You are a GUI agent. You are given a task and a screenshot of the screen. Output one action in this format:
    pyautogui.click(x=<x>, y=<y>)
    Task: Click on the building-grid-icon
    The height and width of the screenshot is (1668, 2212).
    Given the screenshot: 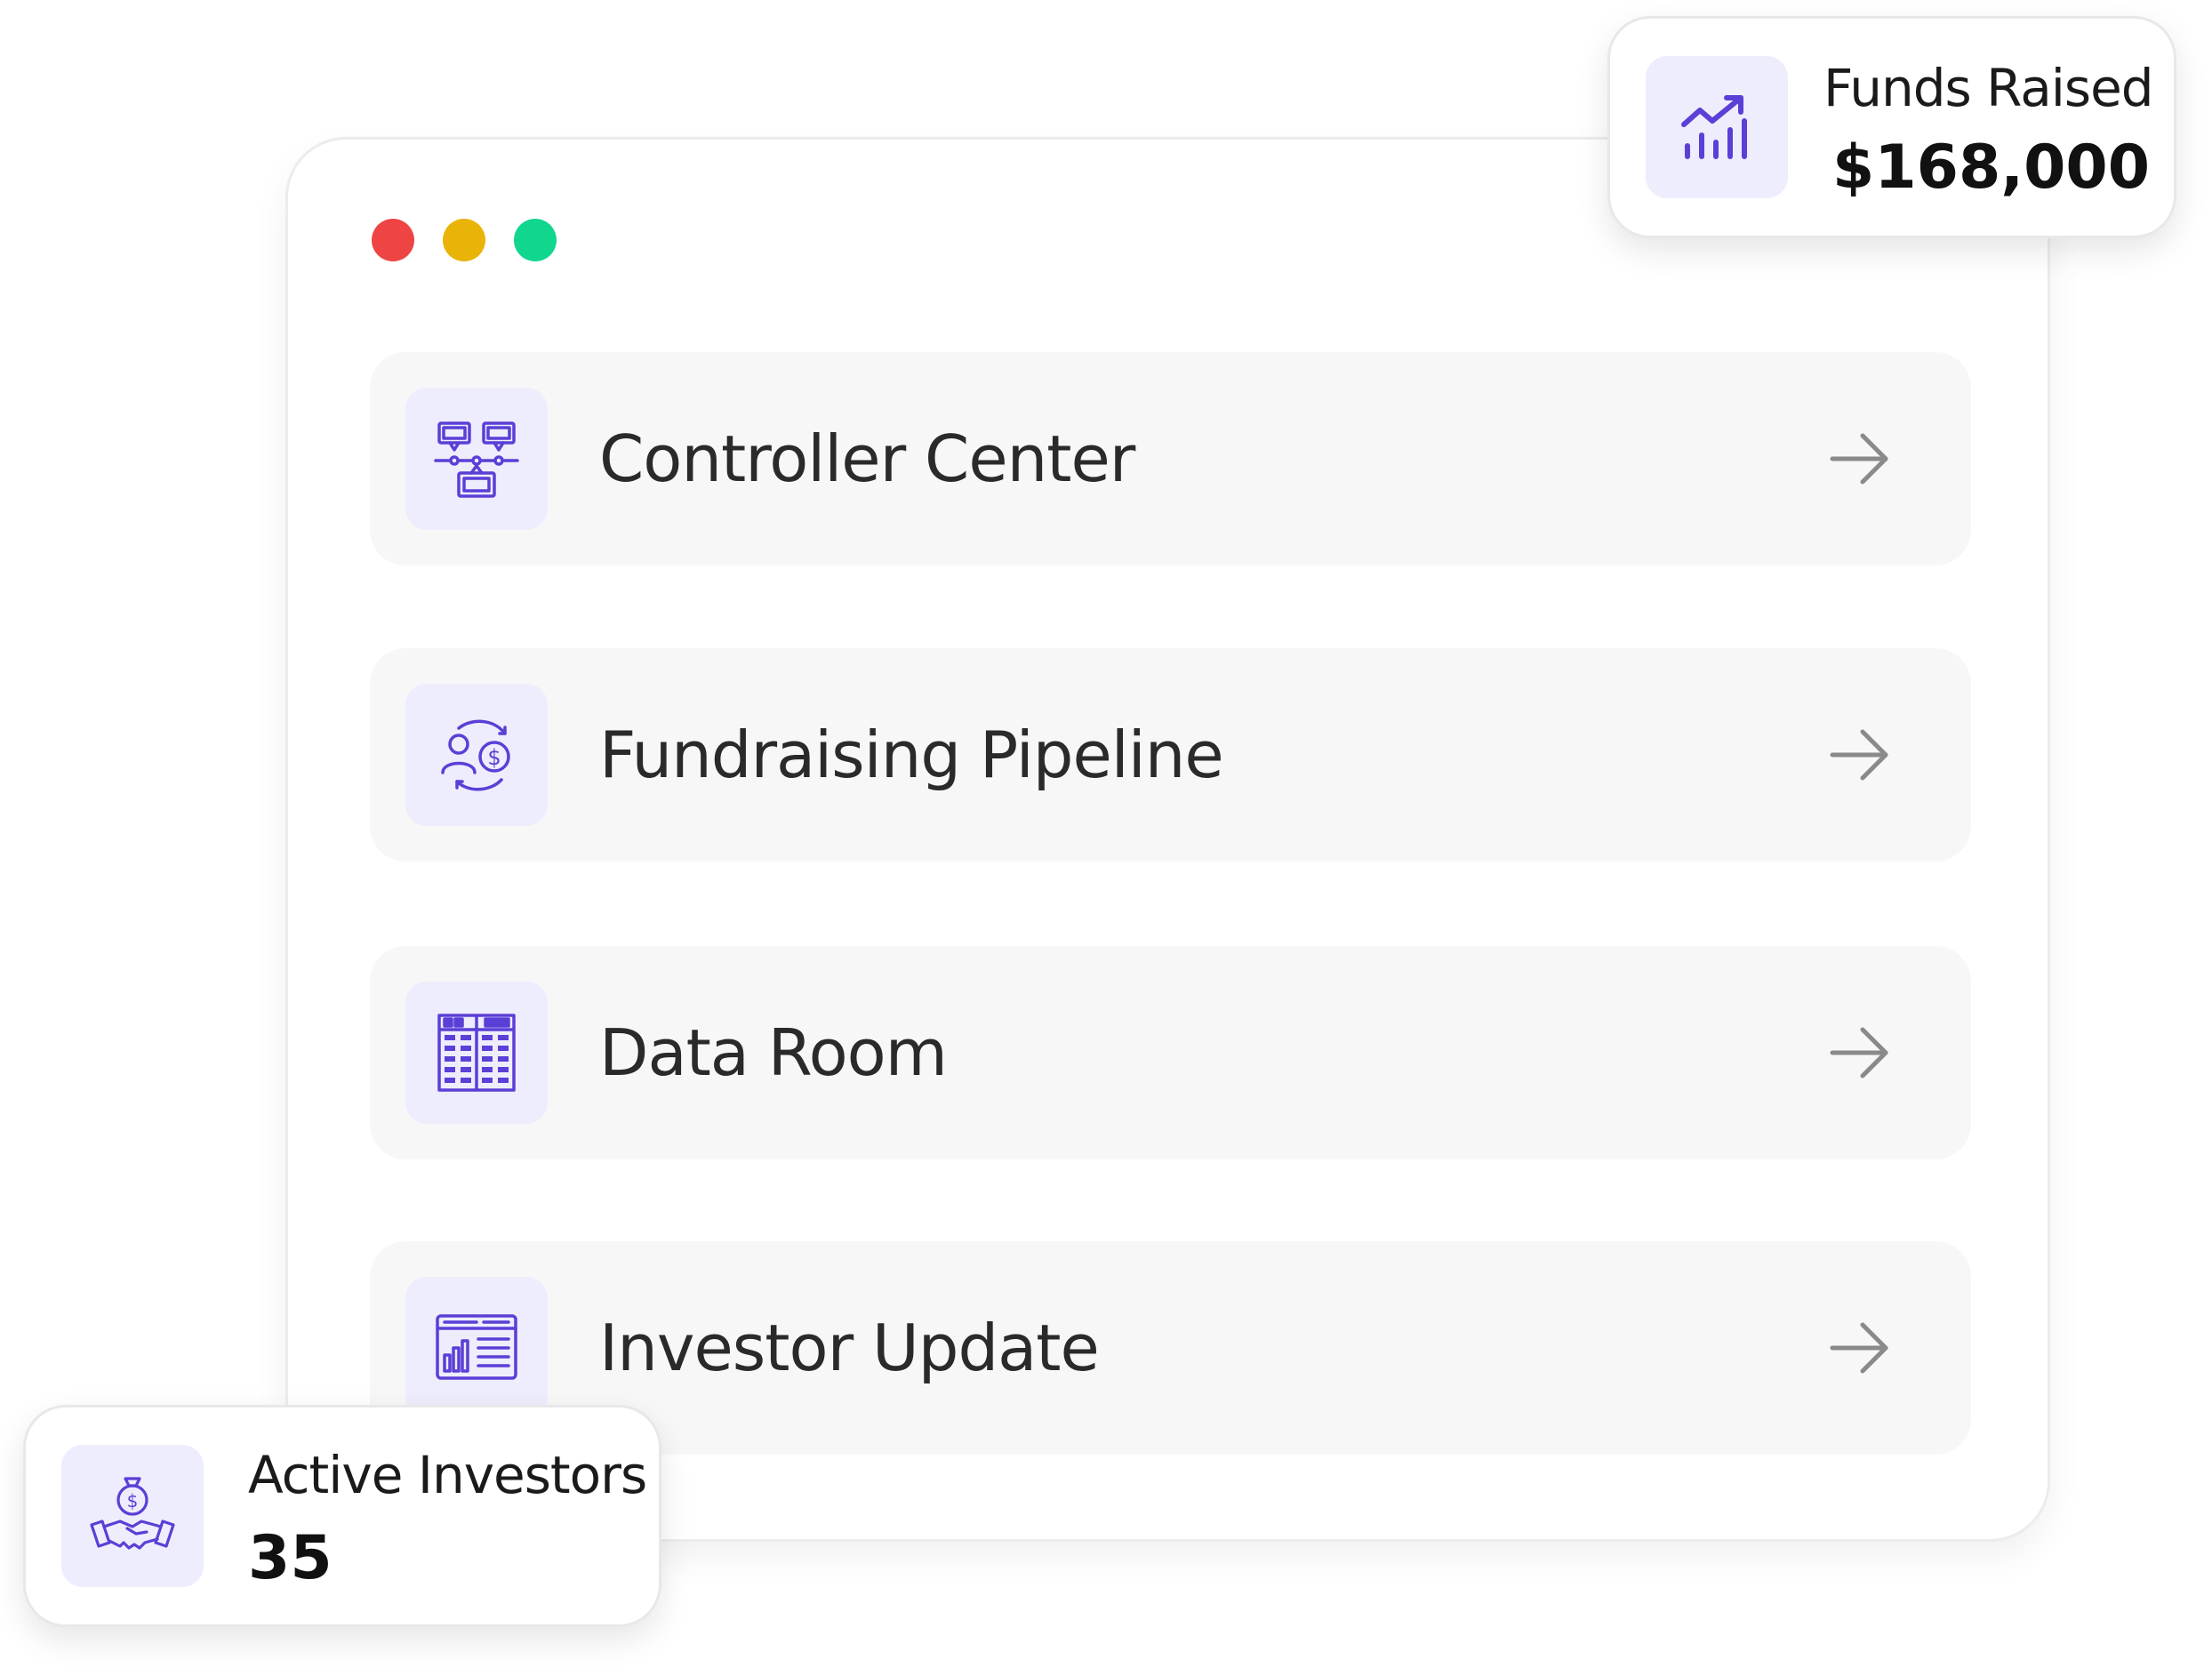 What is the action you would take?
    pyautogui.click(x=476, y=1053)
    